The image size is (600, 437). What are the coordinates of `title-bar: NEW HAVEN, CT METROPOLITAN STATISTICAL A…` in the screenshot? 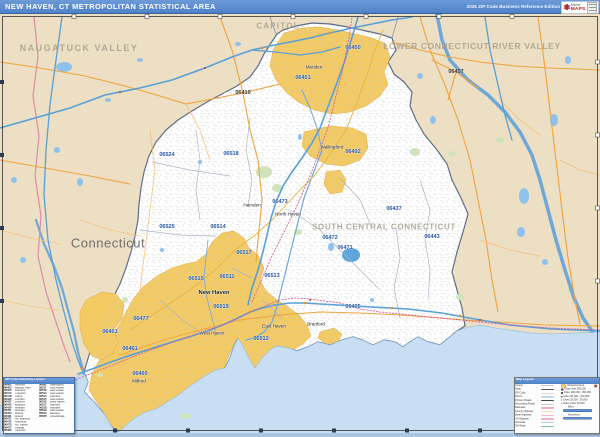 It's located at (300, 7).